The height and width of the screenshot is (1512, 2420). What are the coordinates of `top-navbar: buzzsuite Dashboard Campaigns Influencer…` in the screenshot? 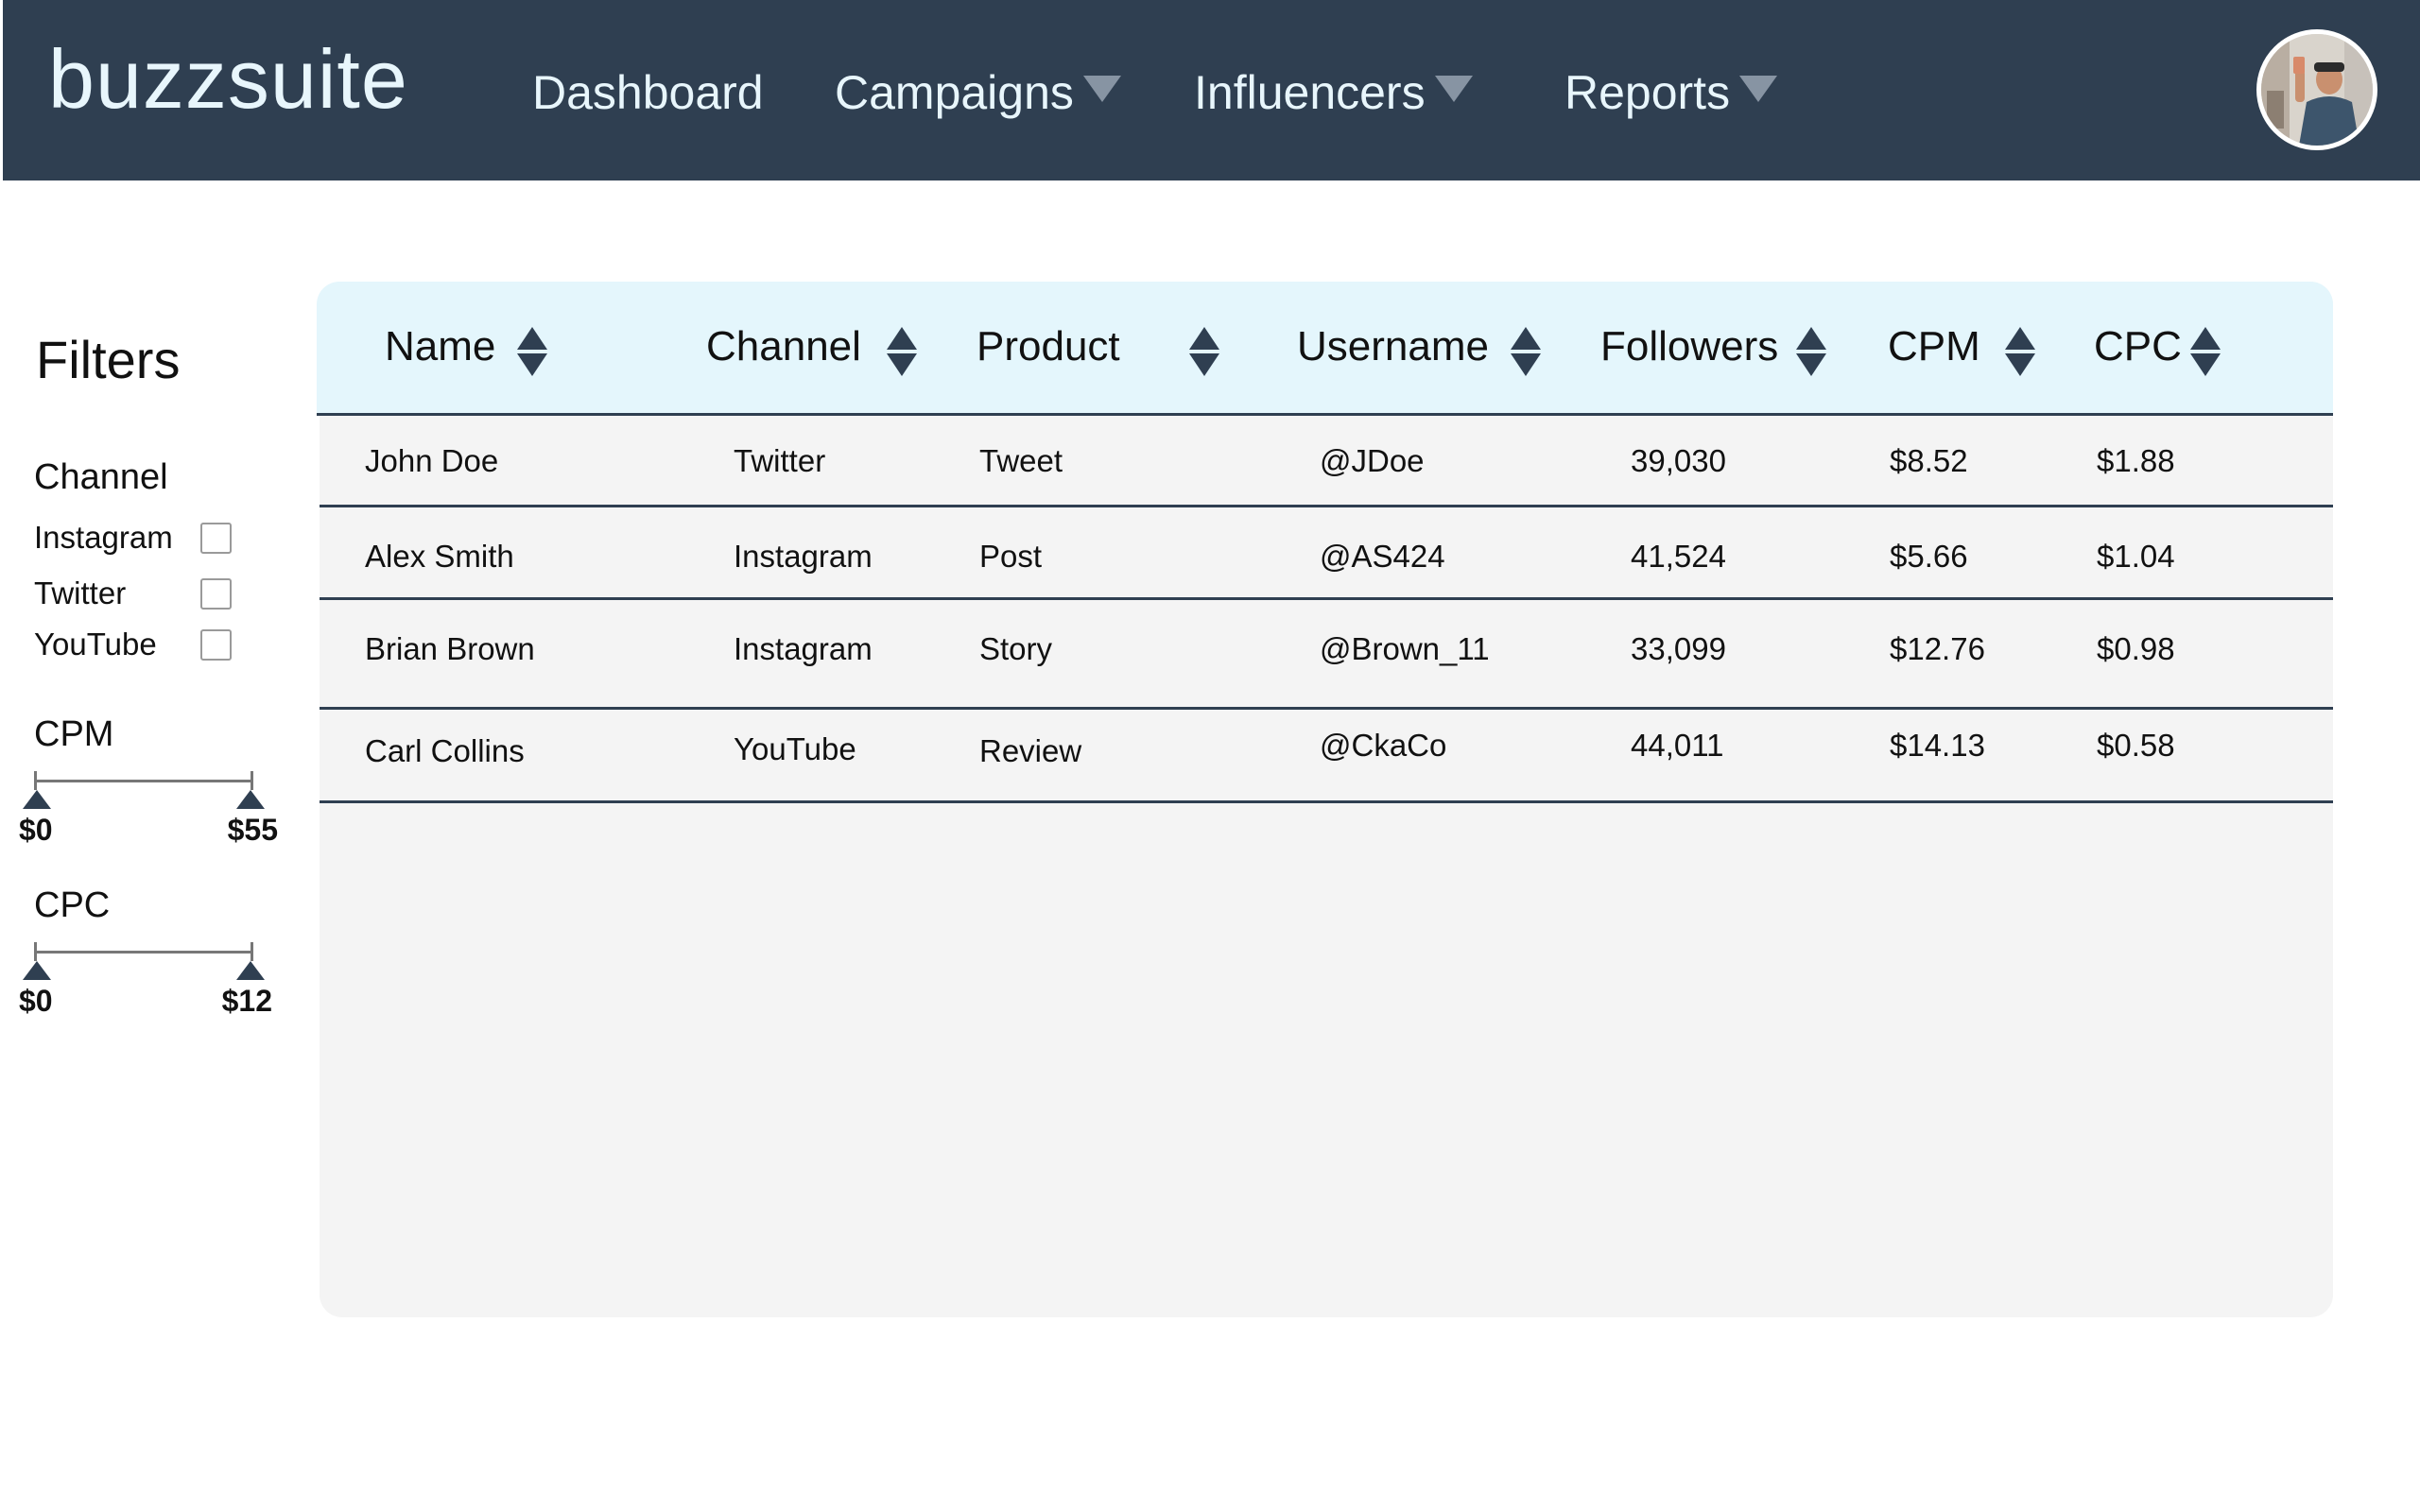 It's located at (1211, 90).